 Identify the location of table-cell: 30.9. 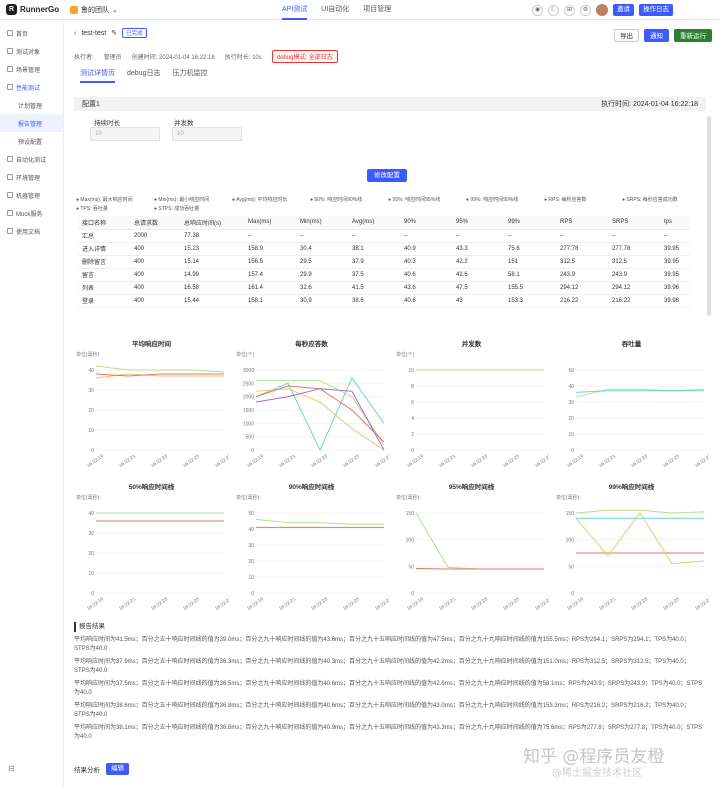
(322, 301).